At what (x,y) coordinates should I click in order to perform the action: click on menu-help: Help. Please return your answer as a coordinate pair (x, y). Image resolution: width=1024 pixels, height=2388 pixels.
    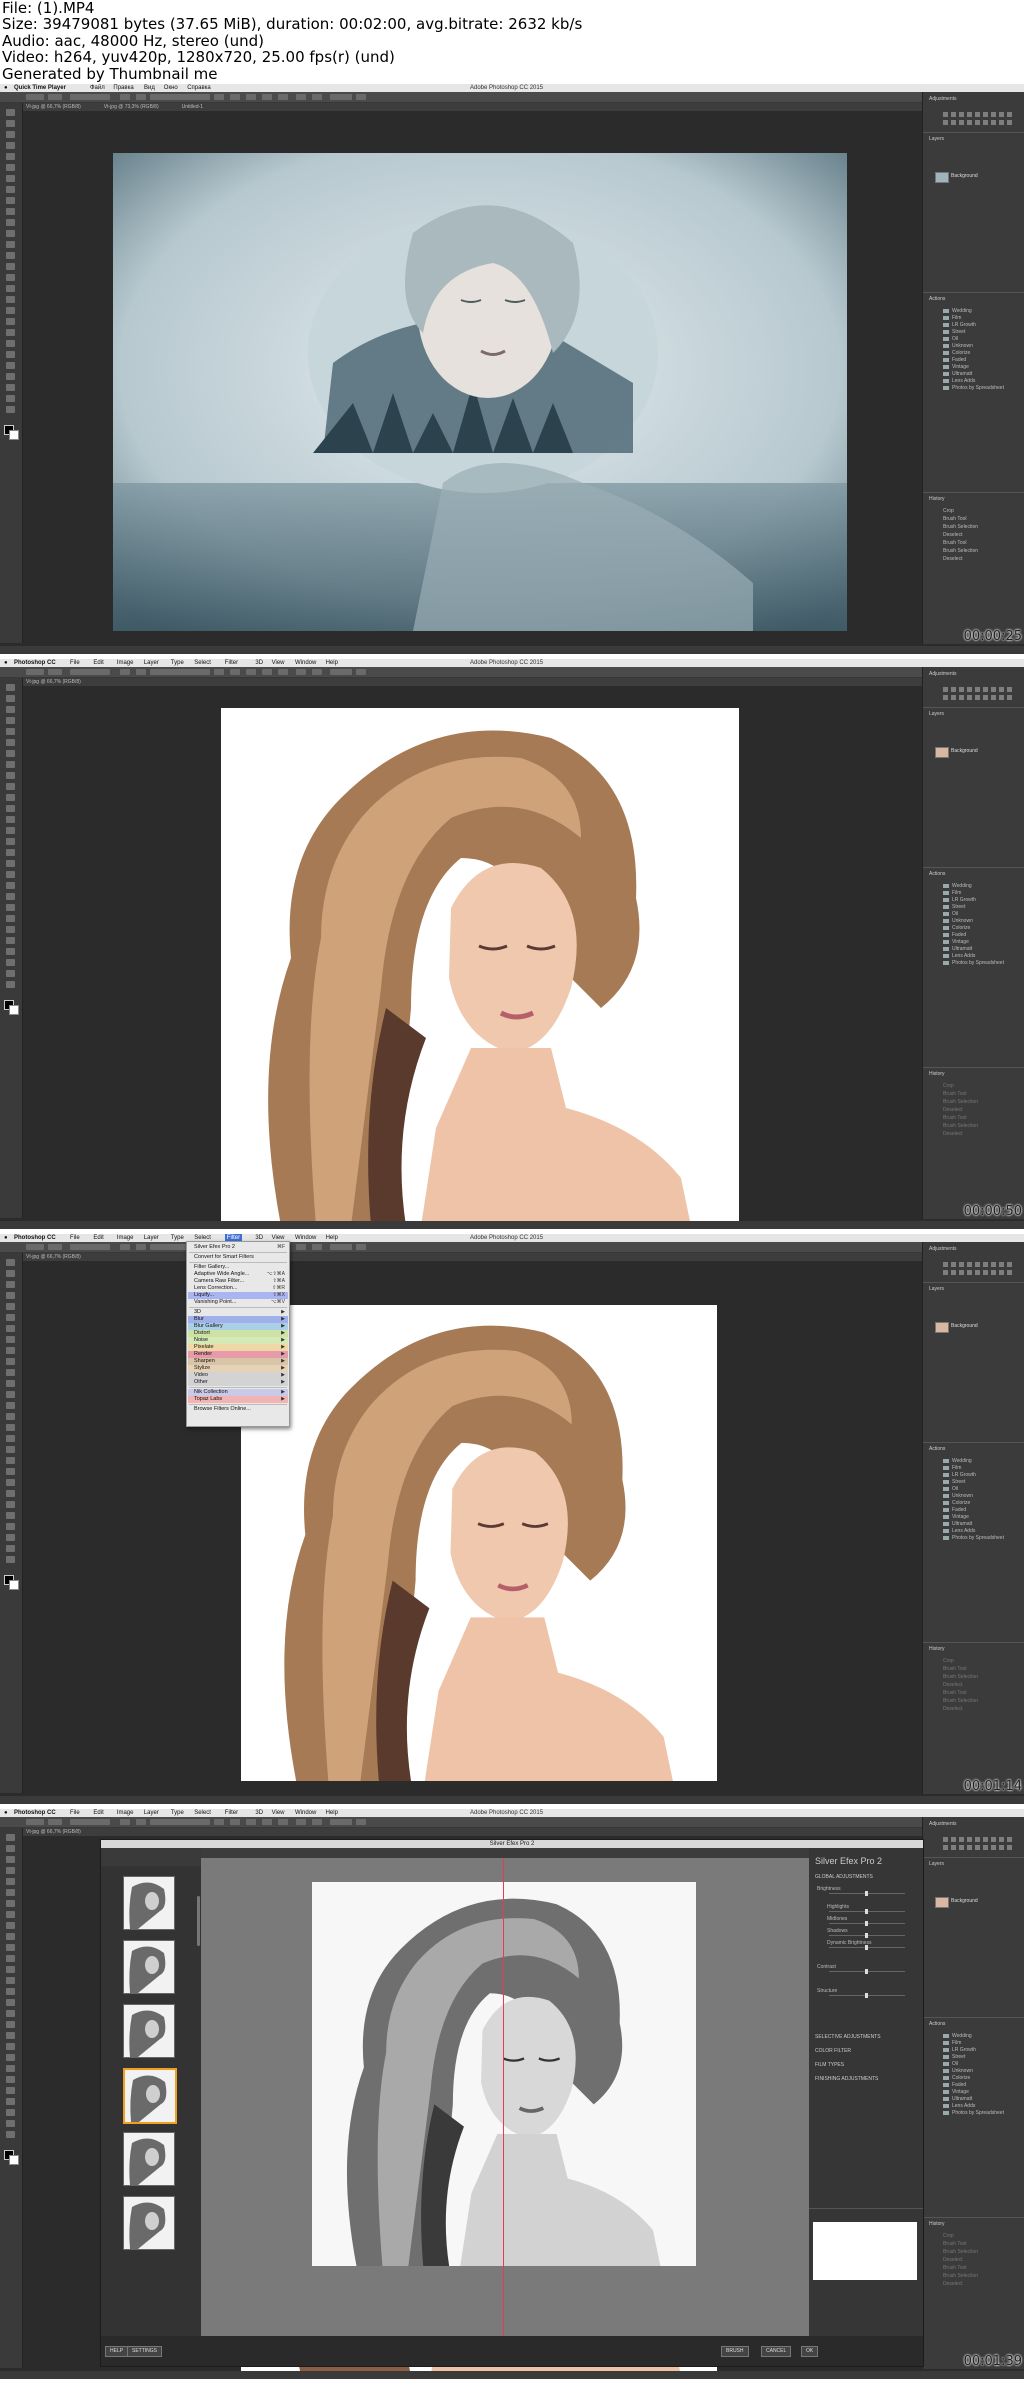
    Looking at the image, I should click on (332, 663).